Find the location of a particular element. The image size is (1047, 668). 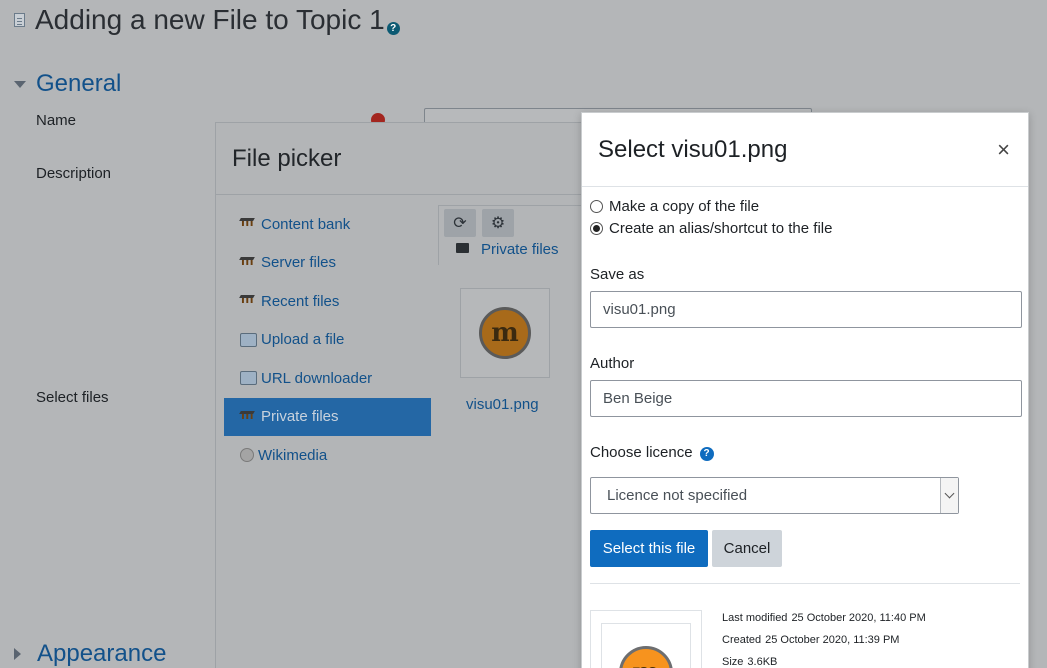

licence-label: Choose licence is located at coordinates (641, 452).